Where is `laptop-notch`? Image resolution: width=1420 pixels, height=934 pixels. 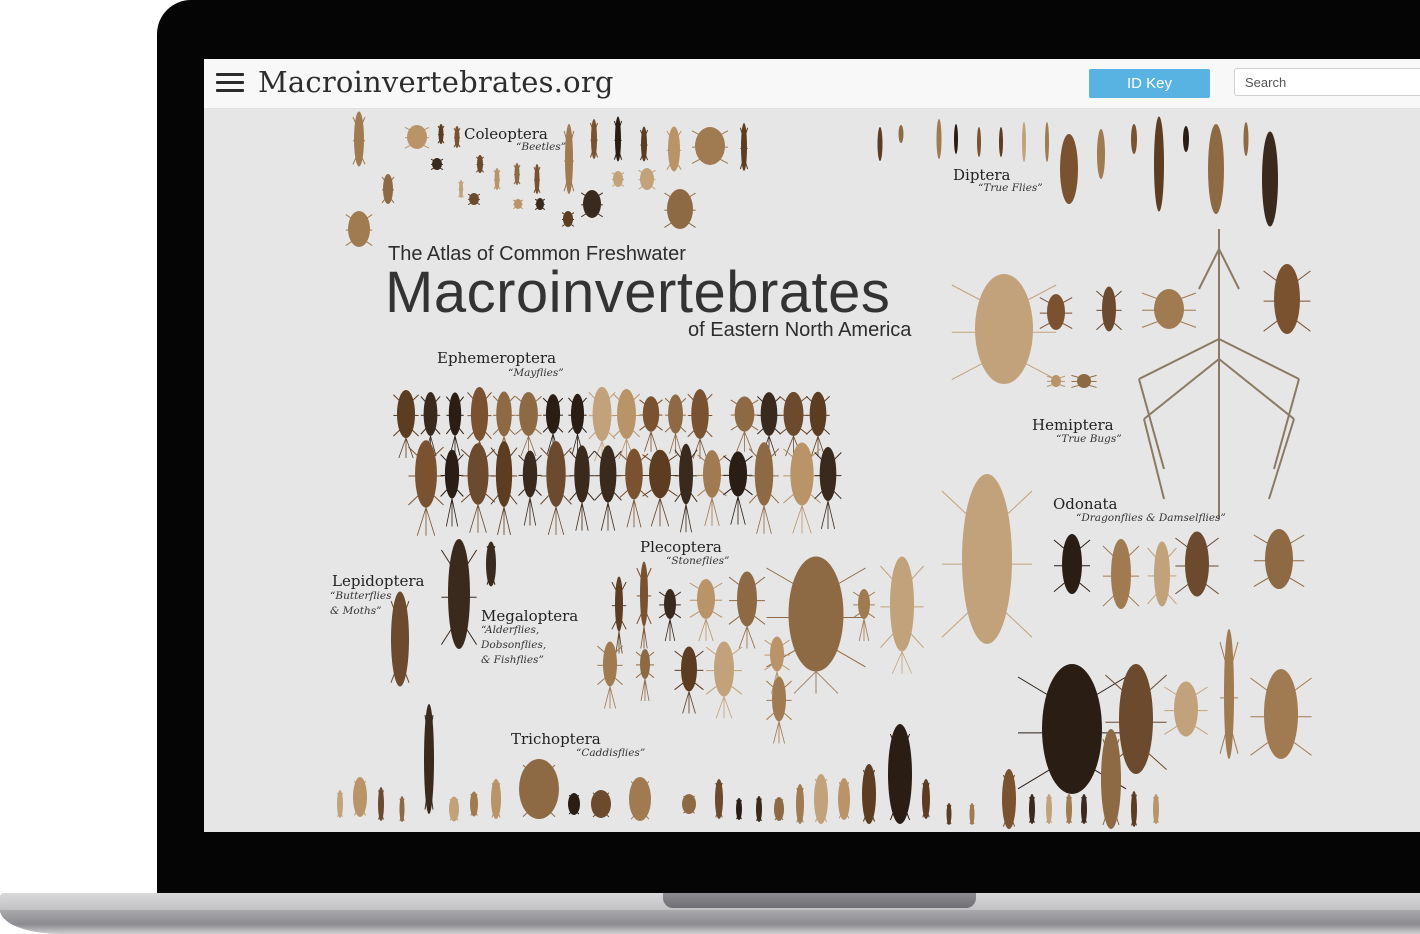
laptop-notch is located at coordinates (819, 900).